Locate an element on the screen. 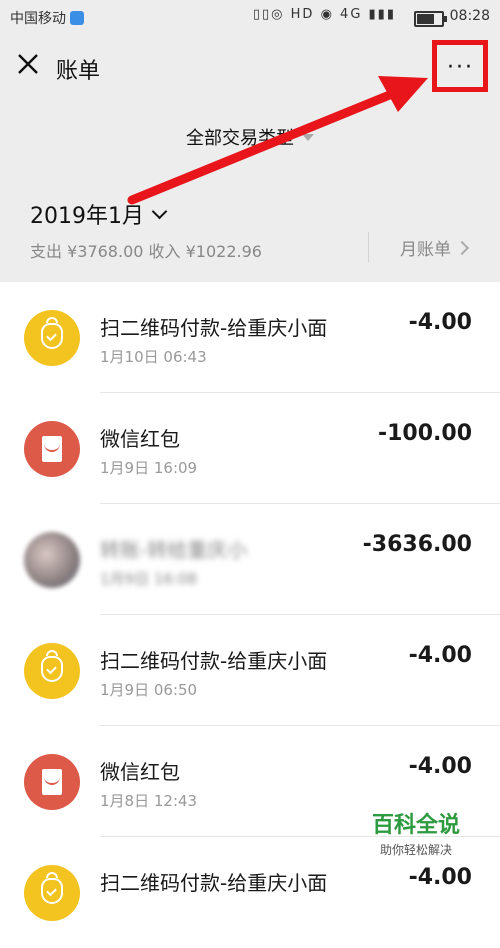  transaction-date: 1月9日 06:50 is located at coordinates (149, 690).